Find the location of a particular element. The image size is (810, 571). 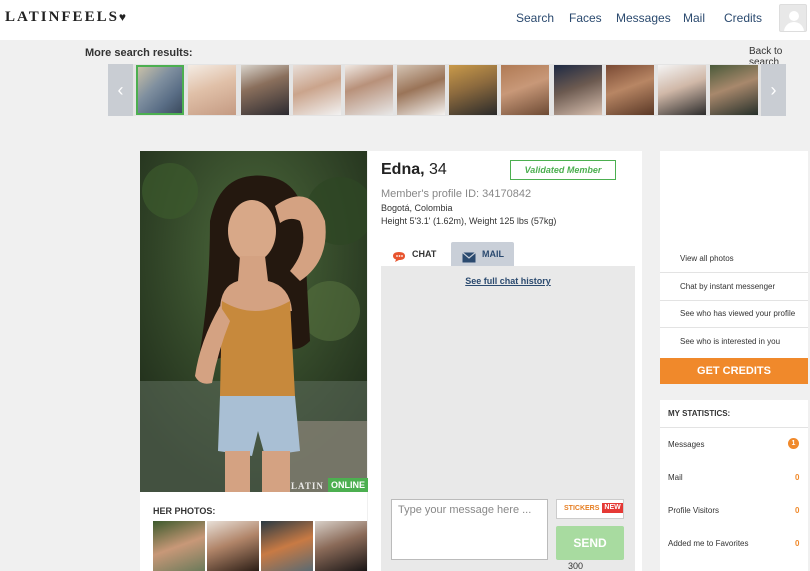

logo-text: LATINFEELS is located at coordinates (62, 17).